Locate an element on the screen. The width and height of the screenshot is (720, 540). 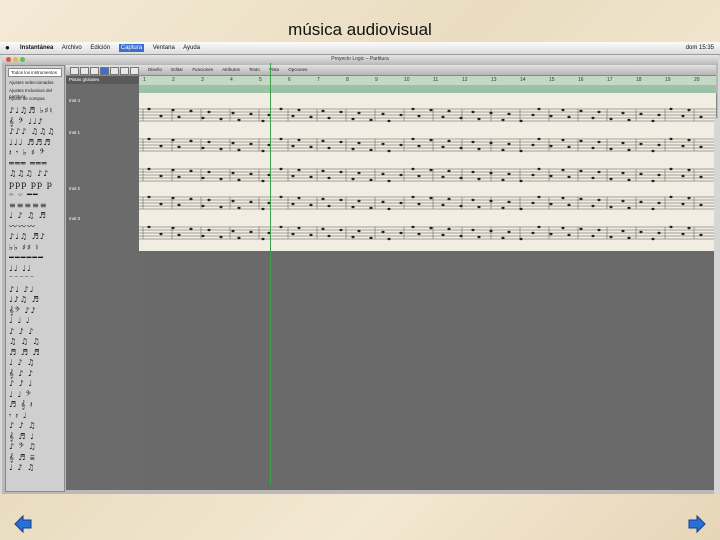
bar-number: 19 is located at coordinates (668, 80).